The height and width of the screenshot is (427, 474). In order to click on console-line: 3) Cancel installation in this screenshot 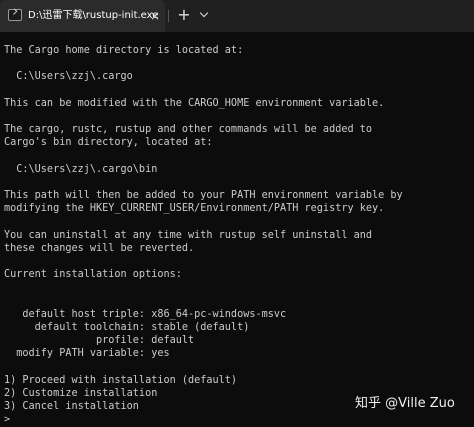, I will do `click(71, 406)`.